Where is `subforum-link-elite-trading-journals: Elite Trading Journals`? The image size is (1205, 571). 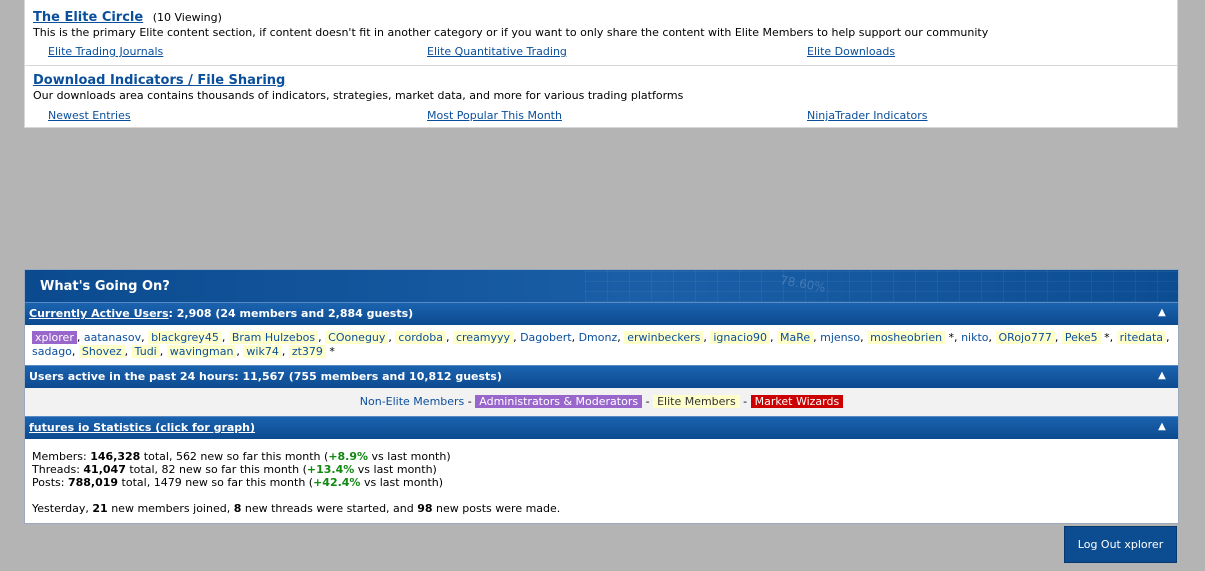 subforum-link-elite-trading-journals: Elite Trading Journals is located at coordinates (105, 51).